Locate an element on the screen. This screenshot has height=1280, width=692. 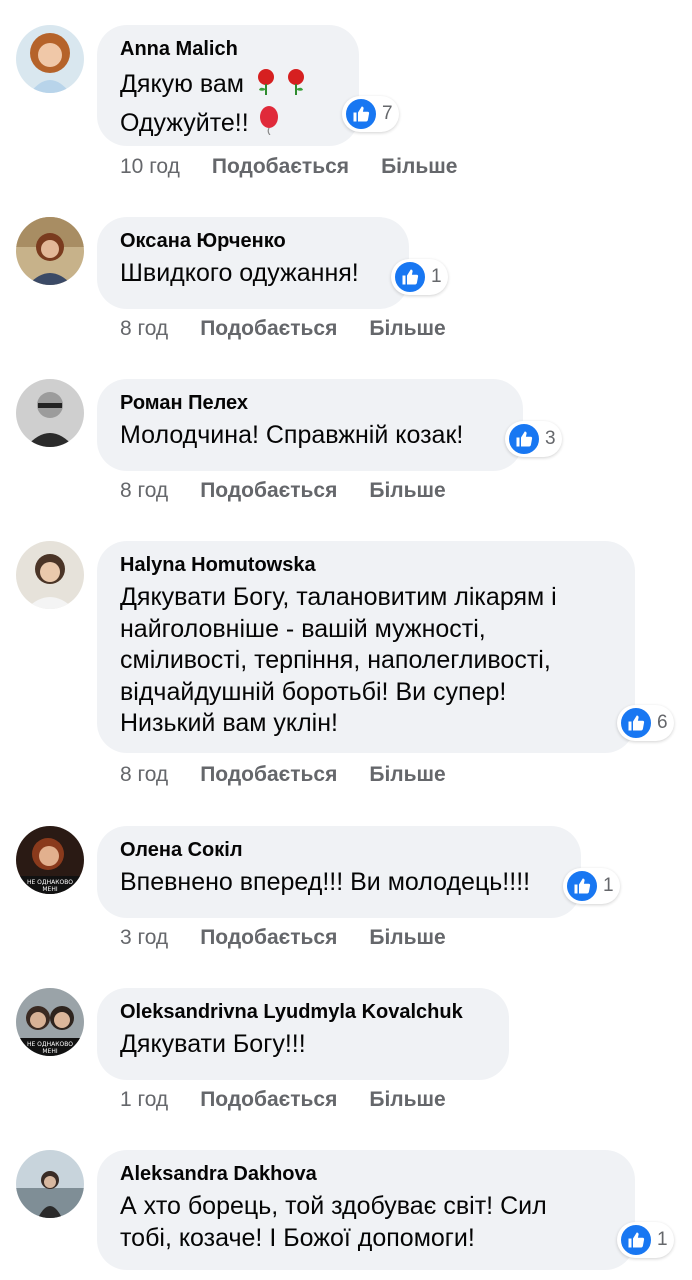
reaction-count: 7 is located at coordinates (387, 113).